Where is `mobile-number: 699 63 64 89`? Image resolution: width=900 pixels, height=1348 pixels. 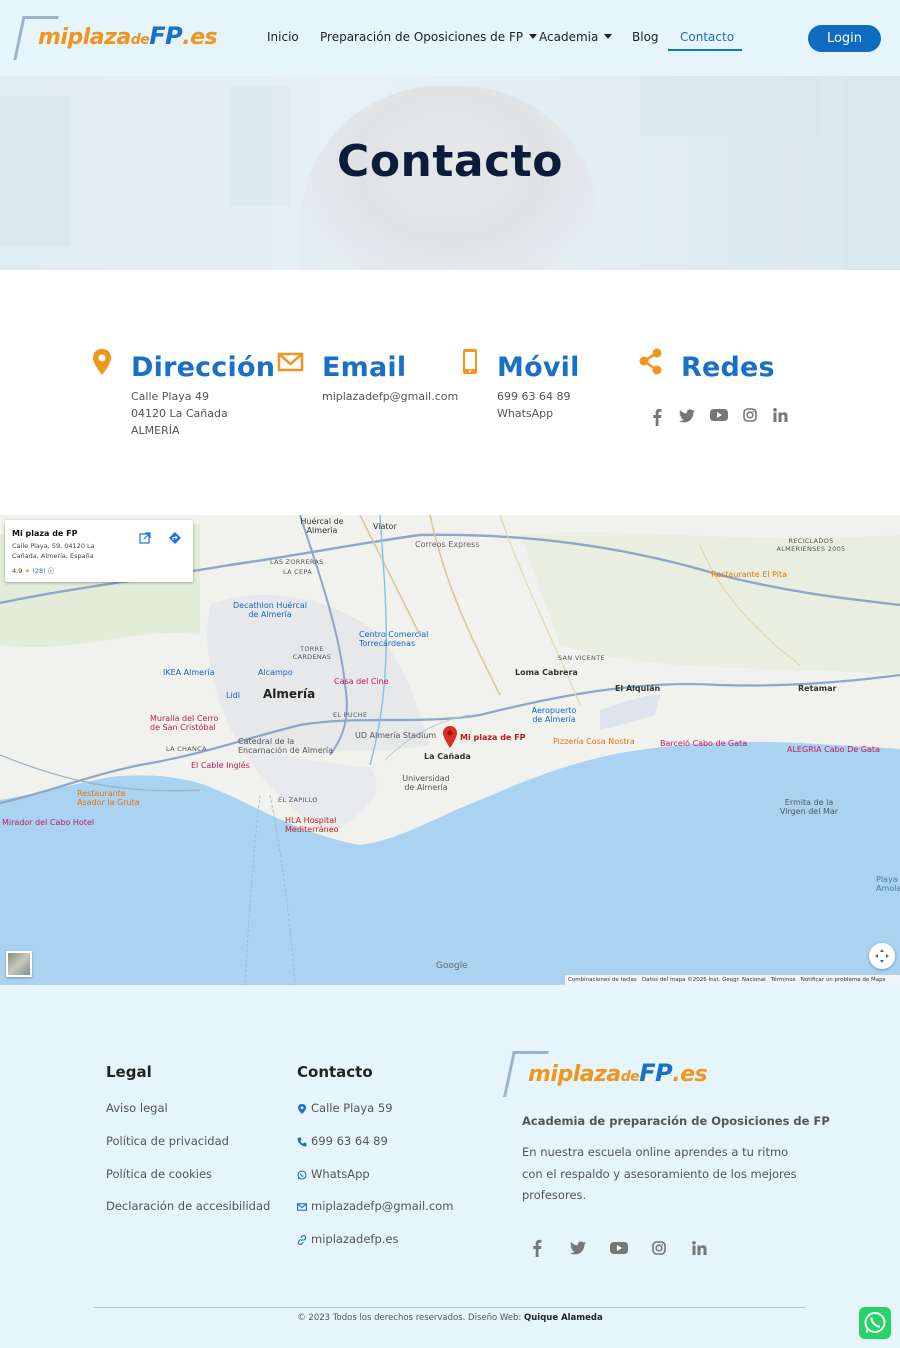
mobile-number: 699 63 64 89 is located at coordinates (533, 396).